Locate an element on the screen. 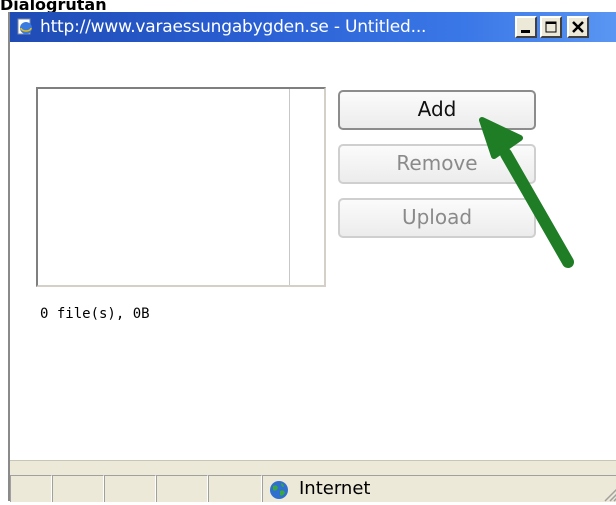 Image resolution: width=616 pixels, height=505 pixels. globe-icon is located at coordinates (279, 490).